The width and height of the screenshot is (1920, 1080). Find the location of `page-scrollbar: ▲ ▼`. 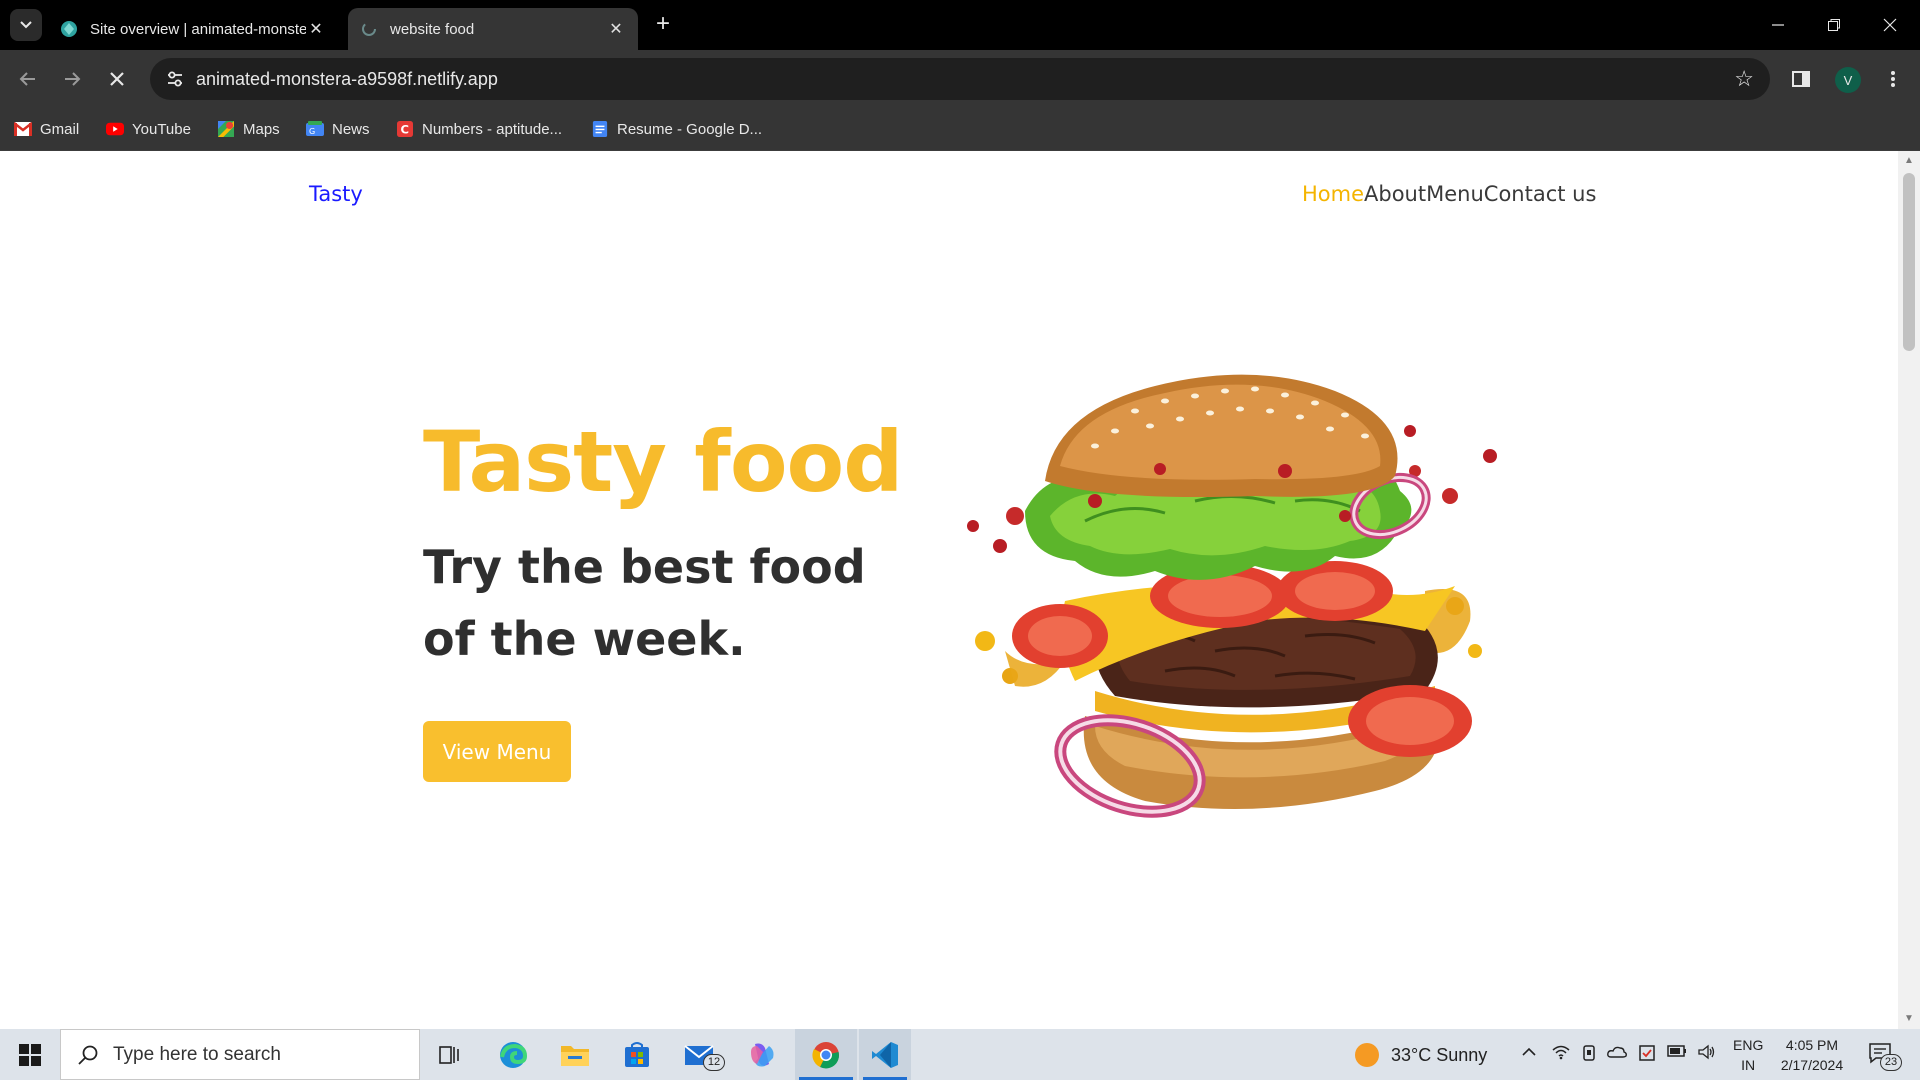

page-scrollbar: ▲ ▼ is located at coordinates (1909, 590).